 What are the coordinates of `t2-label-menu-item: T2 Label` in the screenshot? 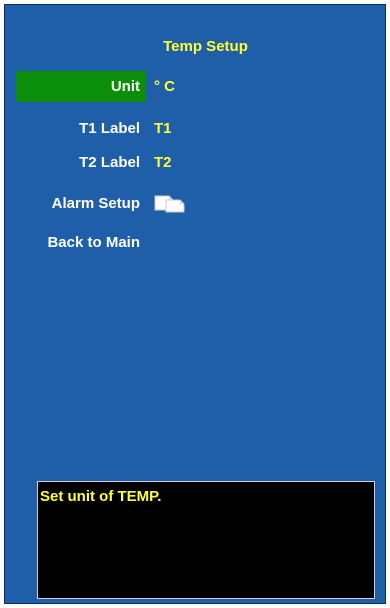 It's located at (81, 162).